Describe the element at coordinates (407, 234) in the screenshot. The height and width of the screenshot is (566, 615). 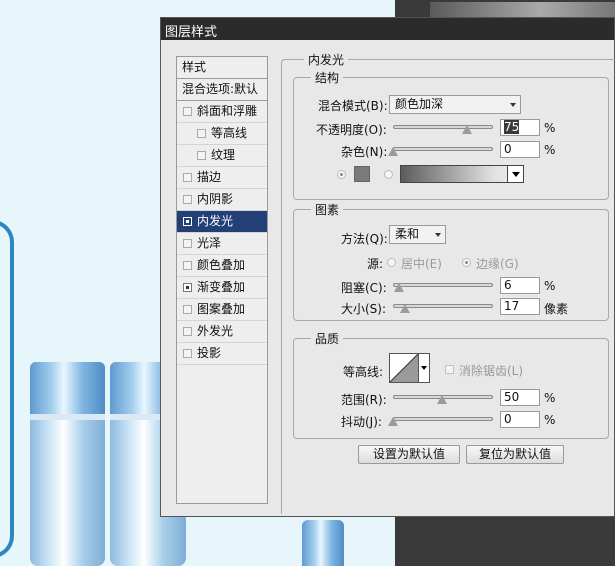
I see `technique-value: 柔和` at that location.